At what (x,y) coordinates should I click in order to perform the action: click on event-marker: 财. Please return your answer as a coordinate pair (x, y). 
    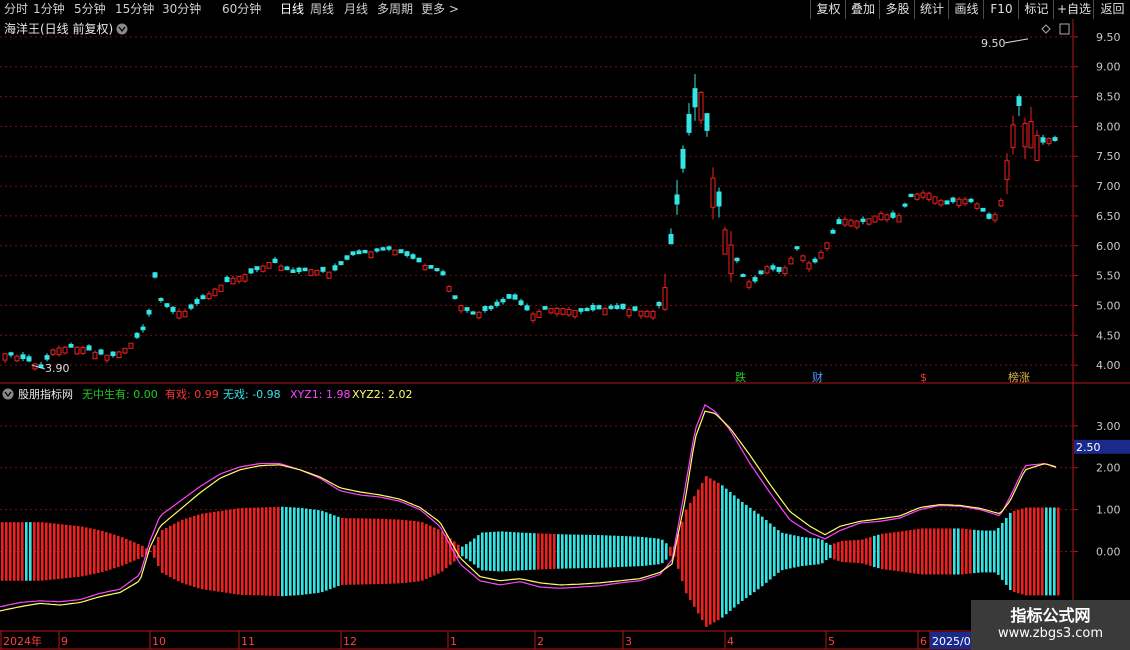
    Looking at the image, I should click on (817, 377).